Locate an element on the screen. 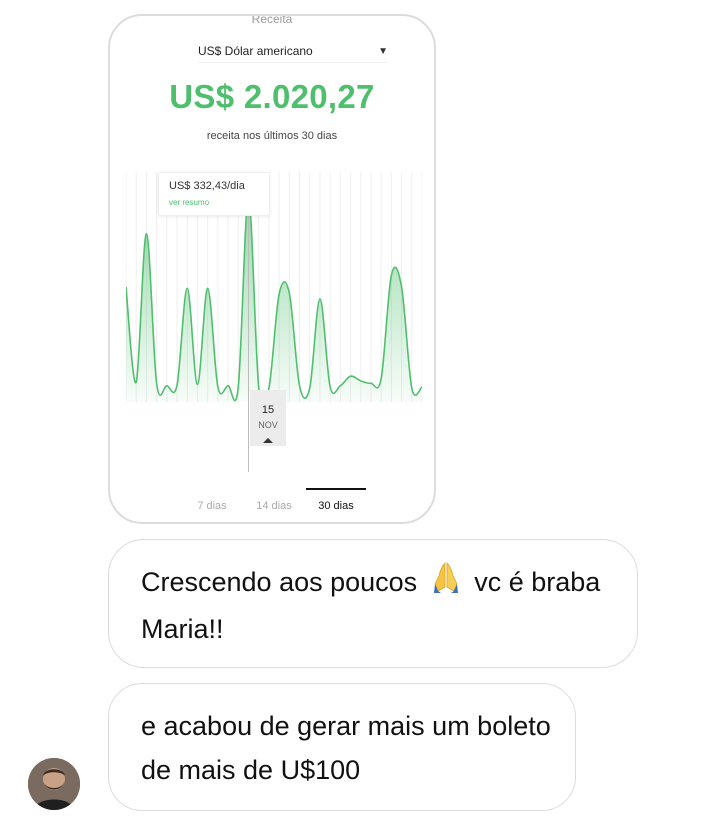  caret-down-icon: ▼ is located at coordinates (383, 51).